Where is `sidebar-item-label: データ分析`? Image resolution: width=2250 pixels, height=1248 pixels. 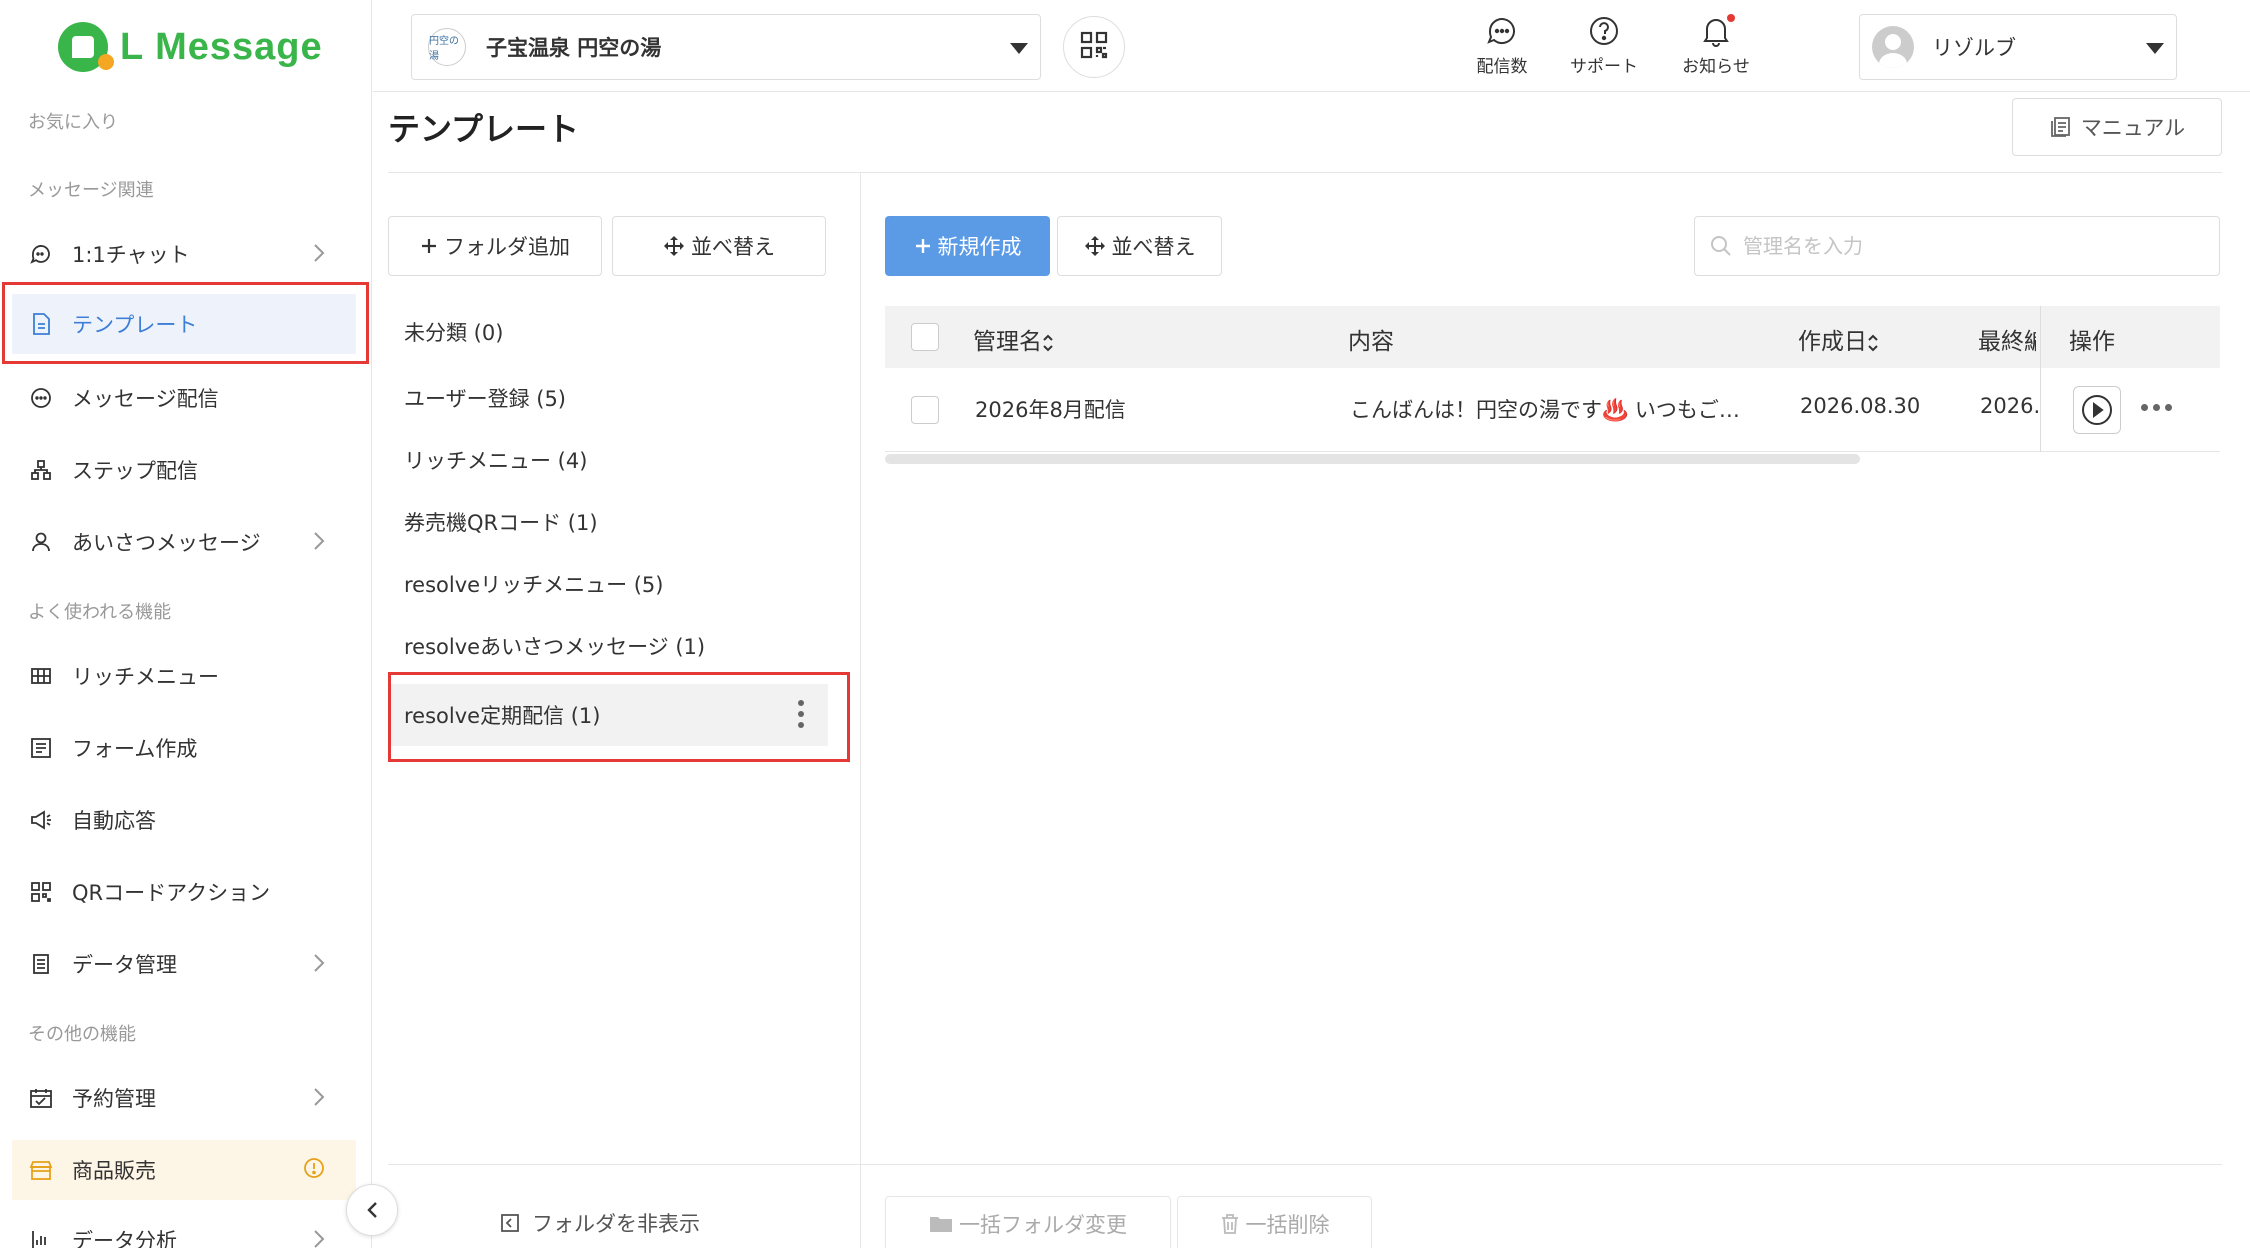
sidebar-item-label: データ分析 is located at coordinates (124, 1238).